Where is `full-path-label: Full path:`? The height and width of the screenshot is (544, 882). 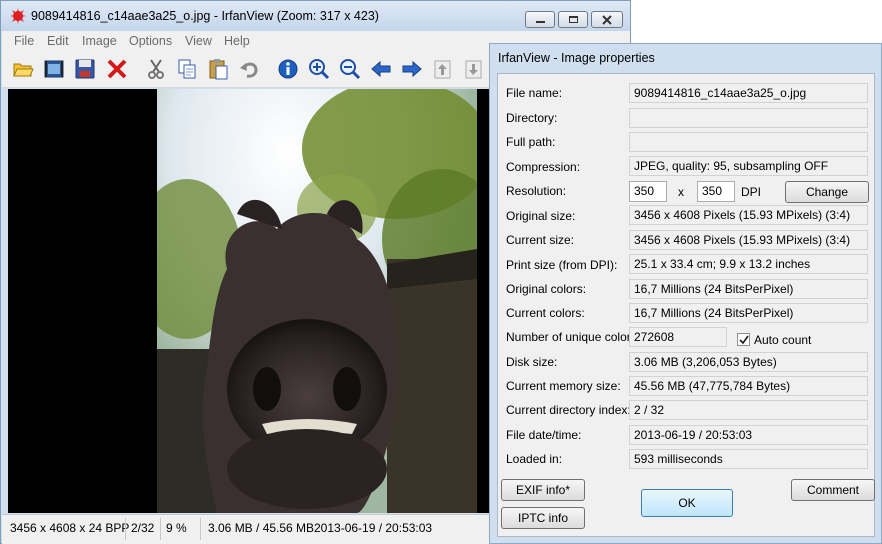 full-path-label: Full path: is located at coordinates (531, 142).